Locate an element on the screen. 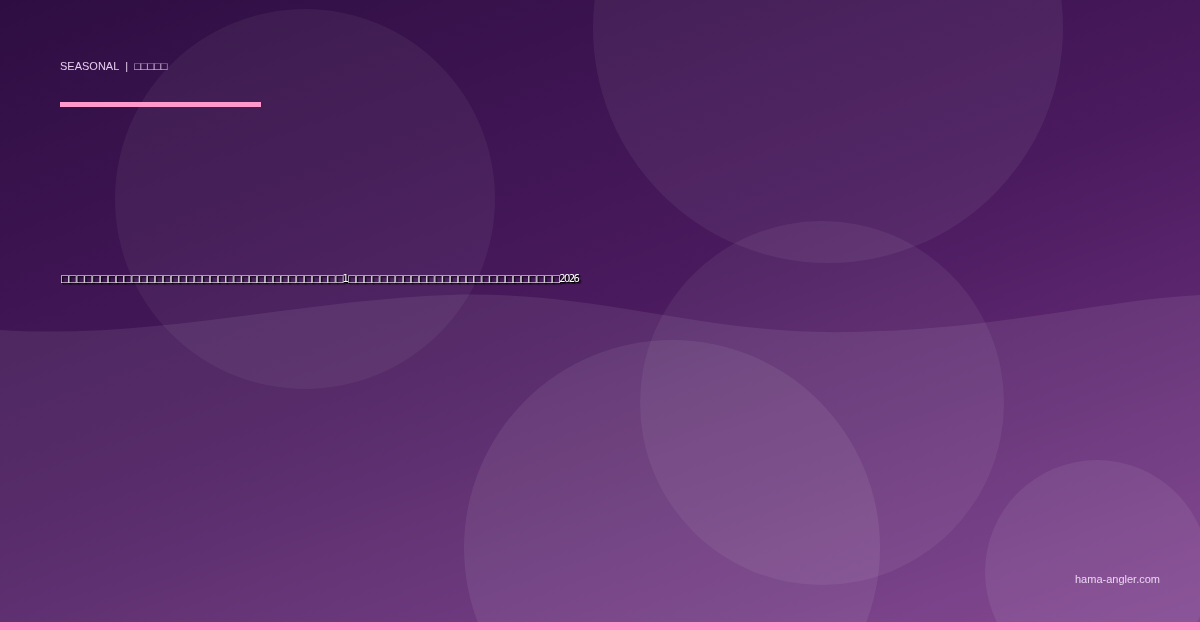 Image resolution: width=1200 pixels, height=630 pixels. category-label: SEASONAL is located at coordinates (90, 66).